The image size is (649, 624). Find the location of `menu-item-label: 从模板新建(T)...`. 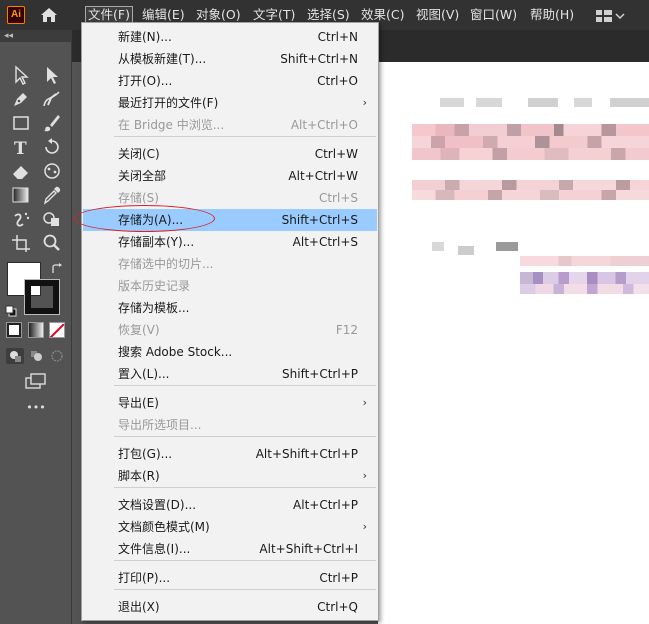

menu-item-label: 从模板新建(T)... is located at coordinates (162, 59).